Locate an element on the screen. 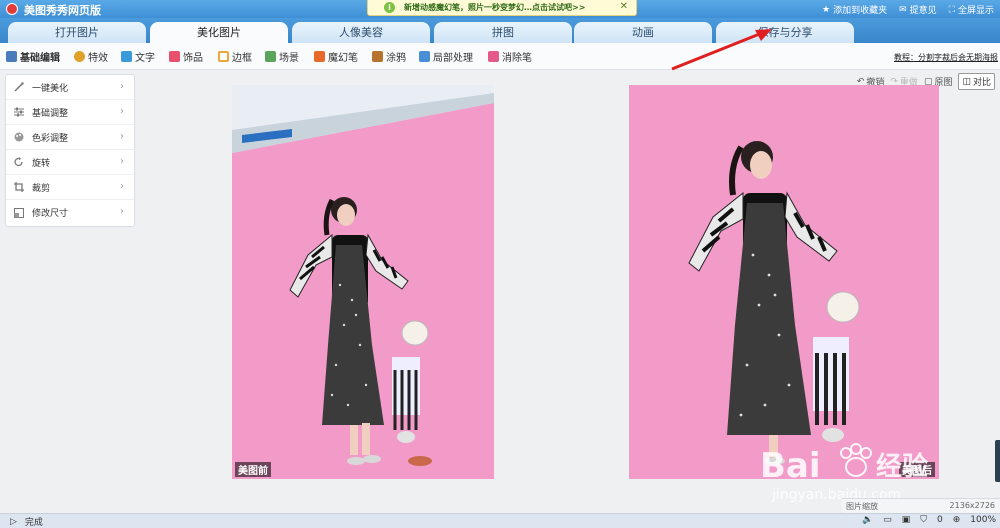  status-bar: ▷ 完成 🔈 ▭ ▣ ⛉ 0 ⊕ 100% is located at coordinates (500, 520).